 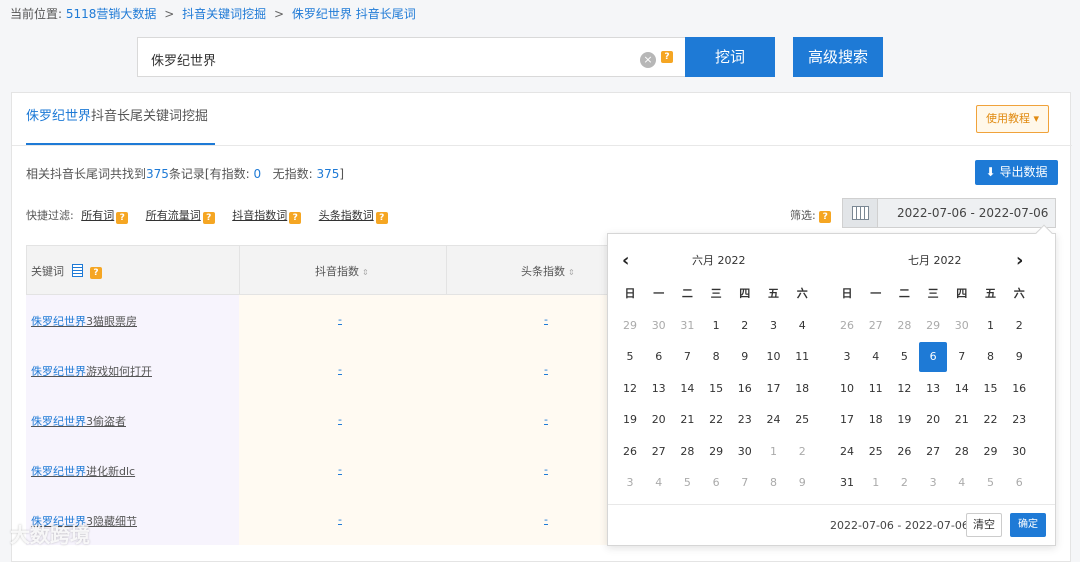 I want to click on calendar-day: 7, so click(x=687, y=357).